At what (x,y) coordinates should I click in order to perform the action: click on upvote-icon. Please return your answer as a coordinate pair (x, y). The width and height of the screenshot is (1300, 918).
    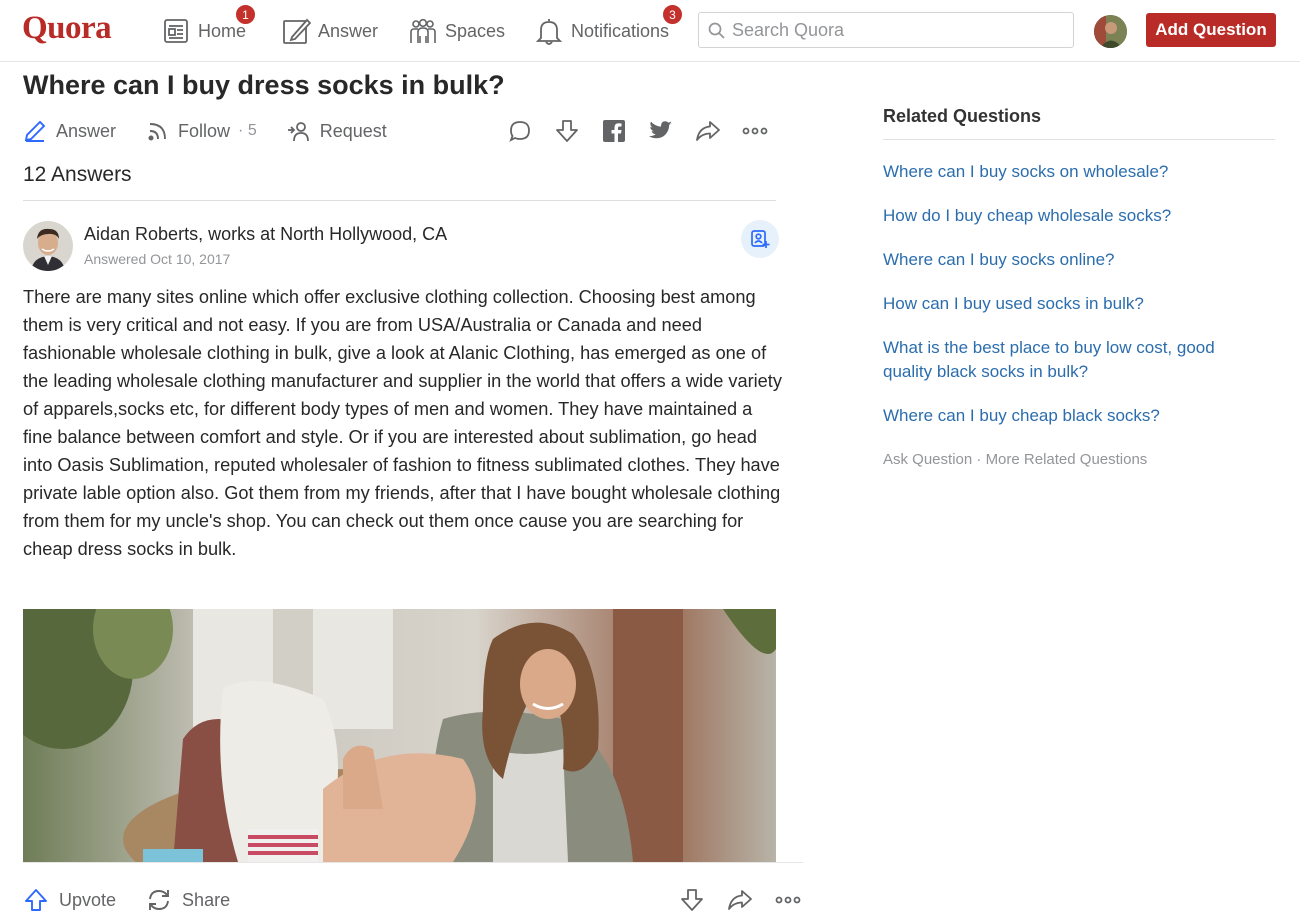
    Looking at the image, I should click on (36, 900).